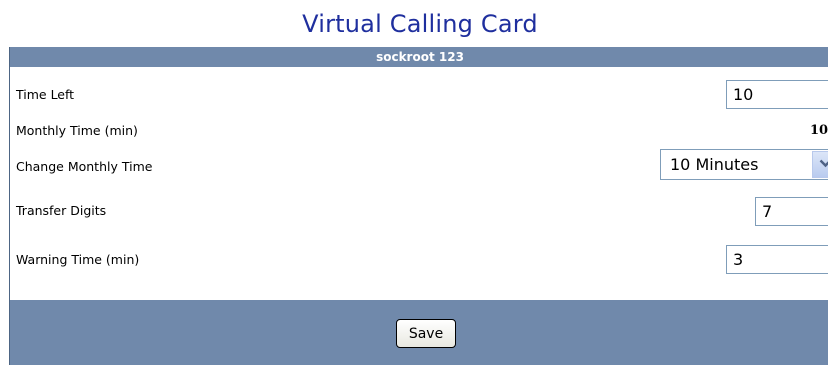 The width and height of the screenshot is (828, 365). What do you see at coordinates (419, 57) in the screenshot?
I see `card-header: sockroot 123` at bounding box center [419, 57].